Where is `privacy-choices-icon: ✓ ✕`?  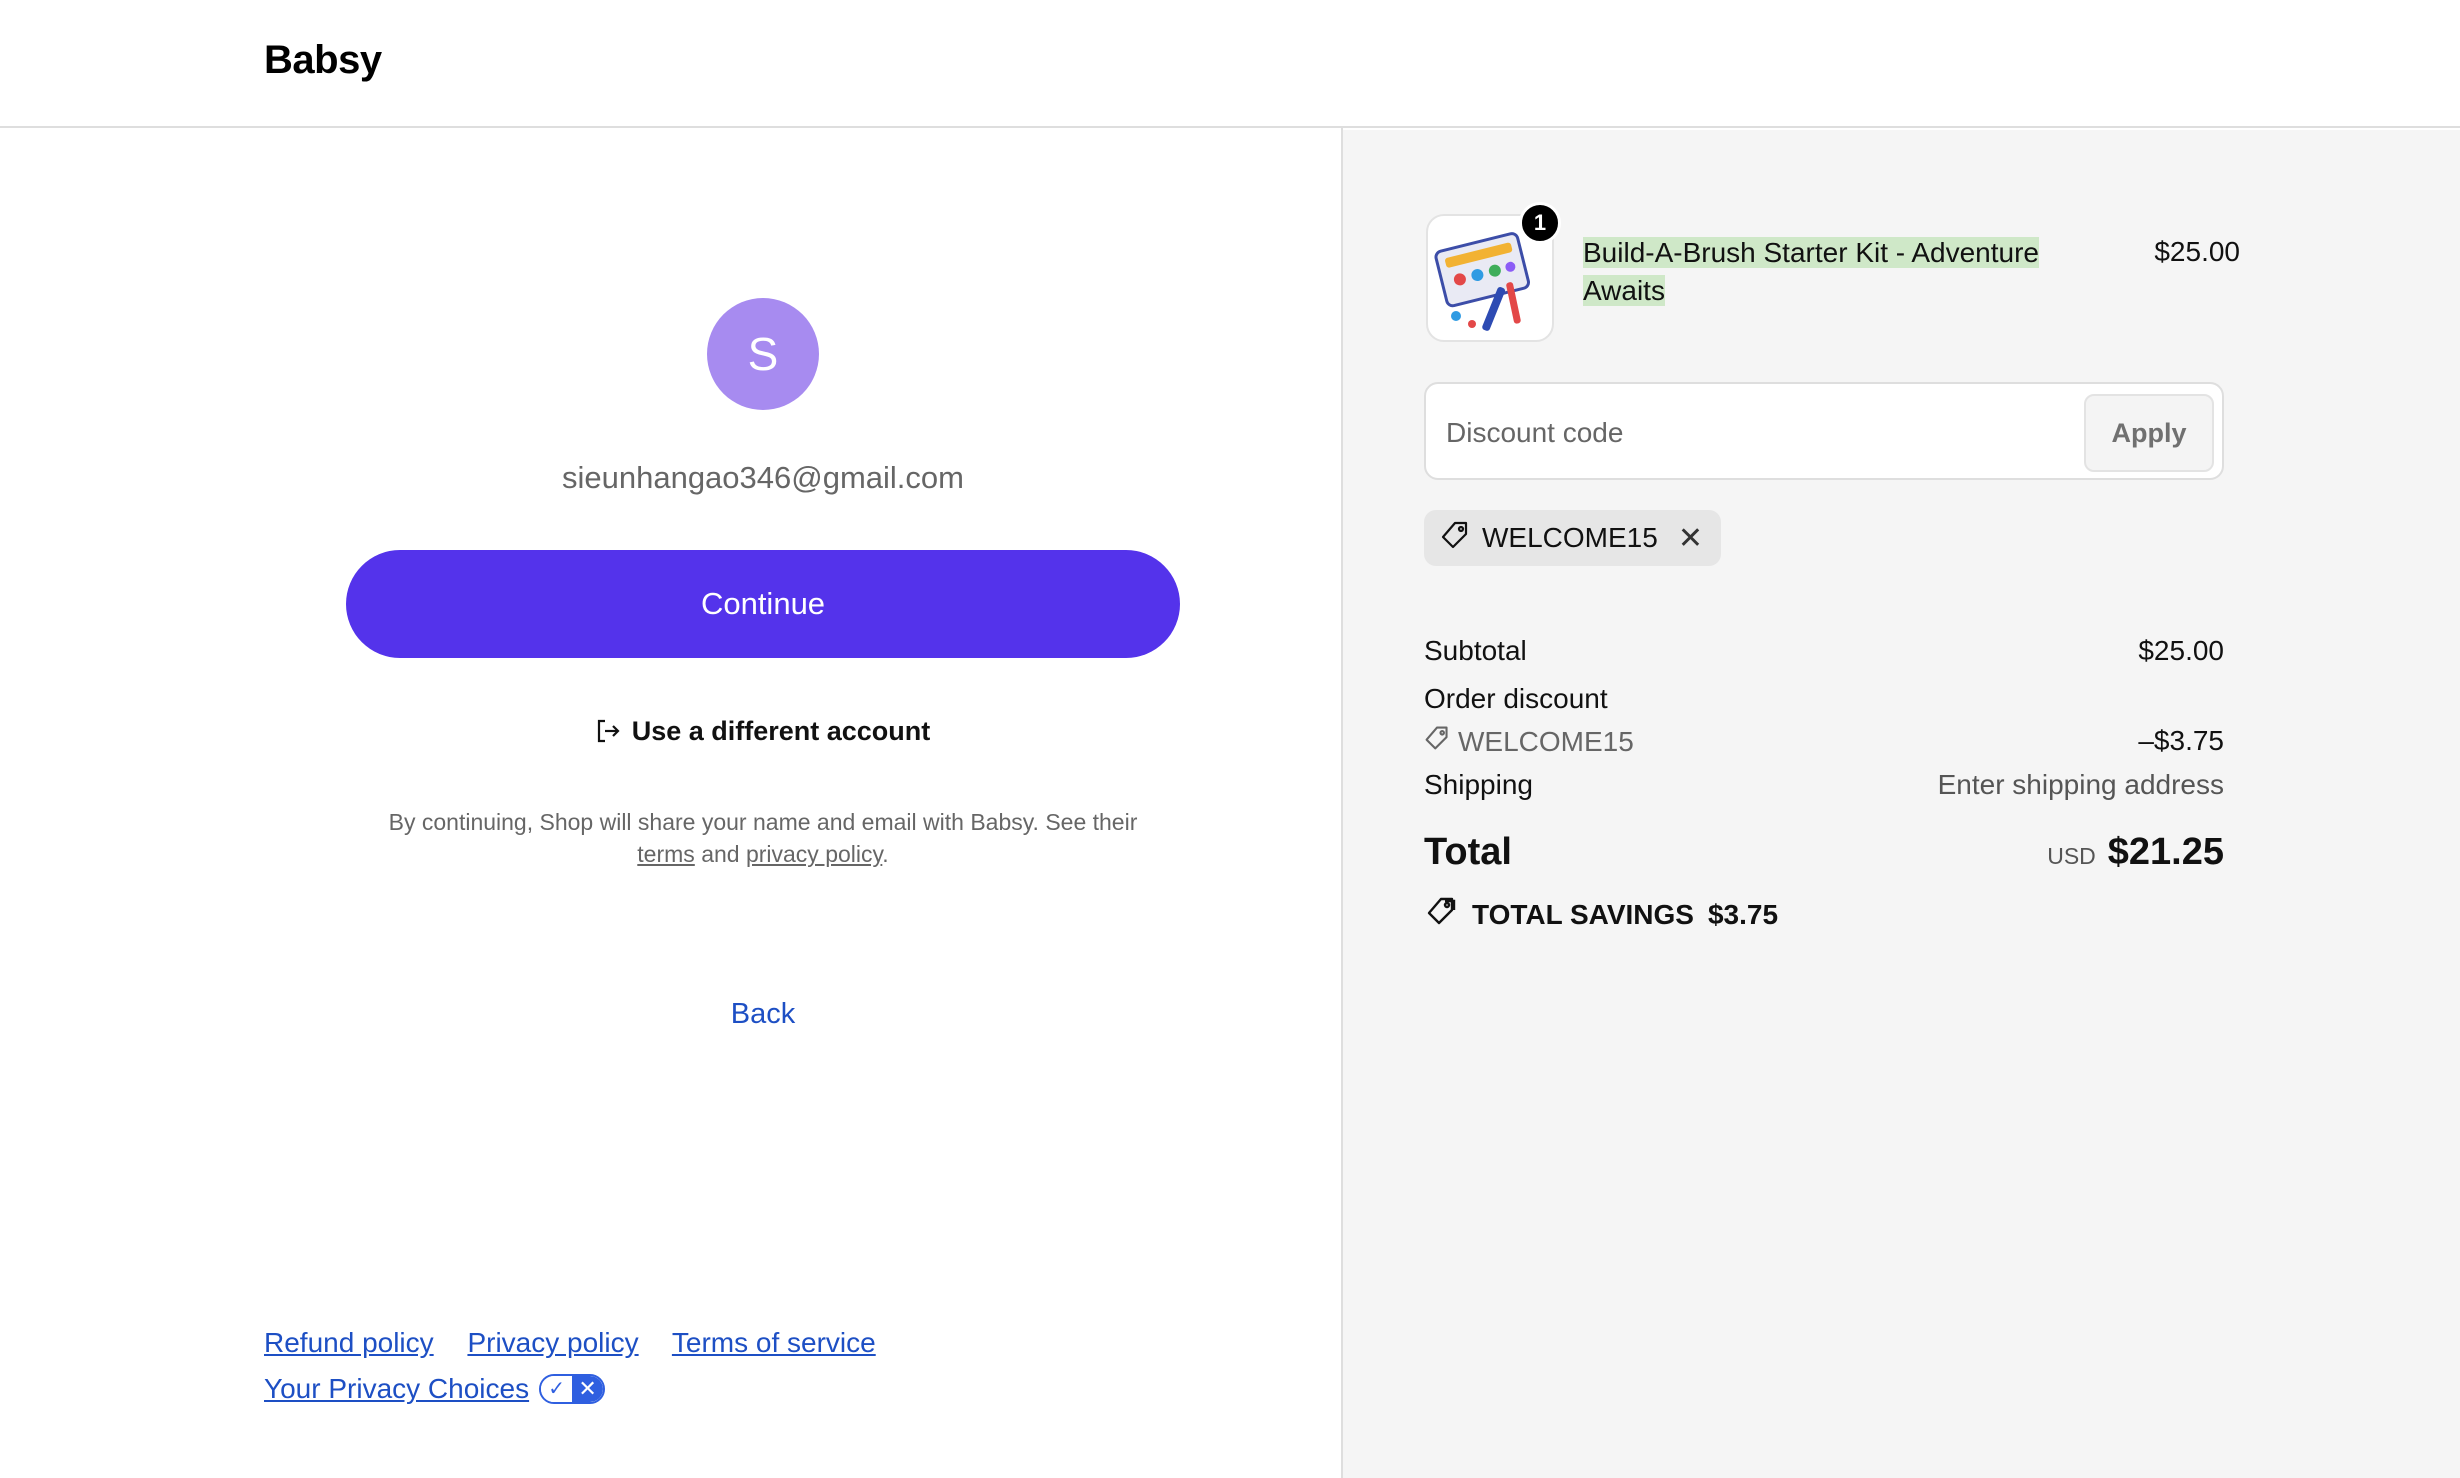
privacy-choices-icon: ✓ ✕ is located at coordinates (572, 1389).